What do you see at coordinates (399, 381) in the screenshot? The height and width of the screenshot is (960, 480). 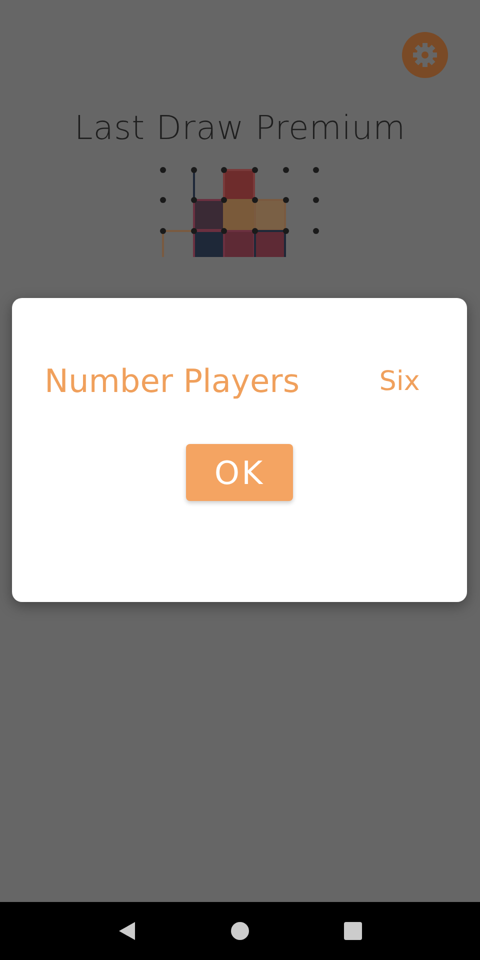 I see `field-value: Six` at bounding box center [399, 381].